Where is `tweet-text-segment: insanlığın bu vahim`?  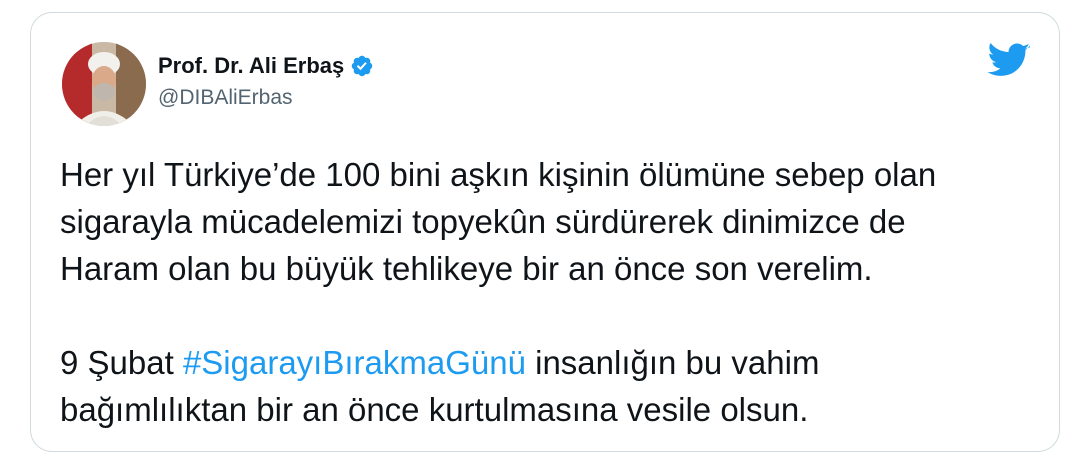
tweet-text-segment: insanlığın bu vahim is located at coordinates (672, 362).